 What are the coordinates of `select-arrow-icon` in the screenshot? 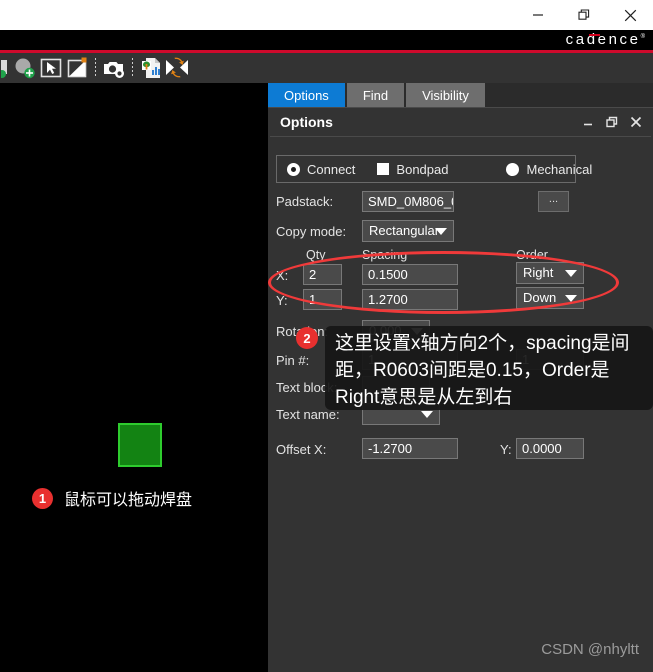 It's located at (51, 68).